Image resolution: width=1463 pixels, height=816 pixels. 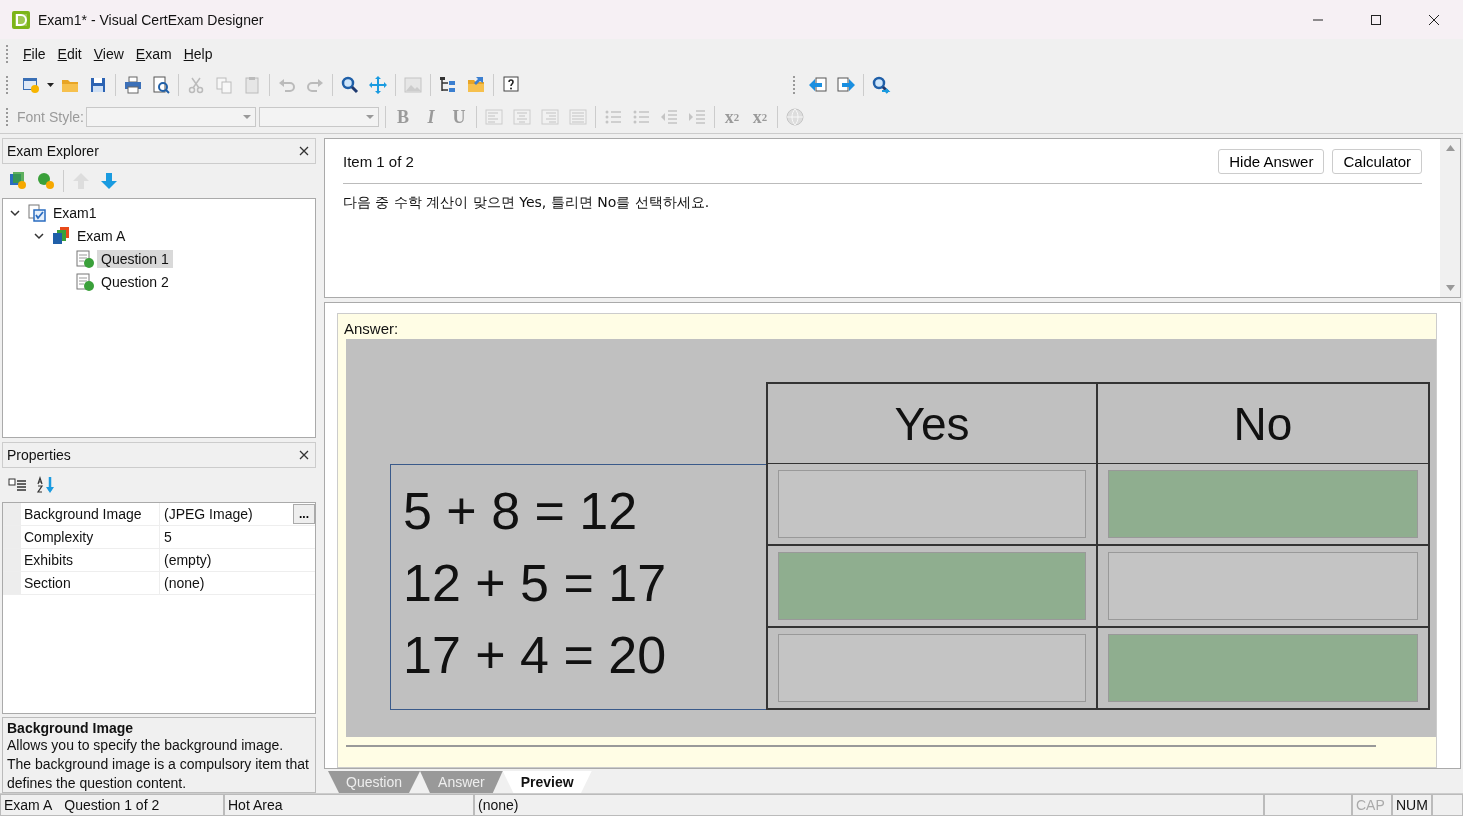 I want to click on key-indicator: CAP, so click(x=1372, y=805).